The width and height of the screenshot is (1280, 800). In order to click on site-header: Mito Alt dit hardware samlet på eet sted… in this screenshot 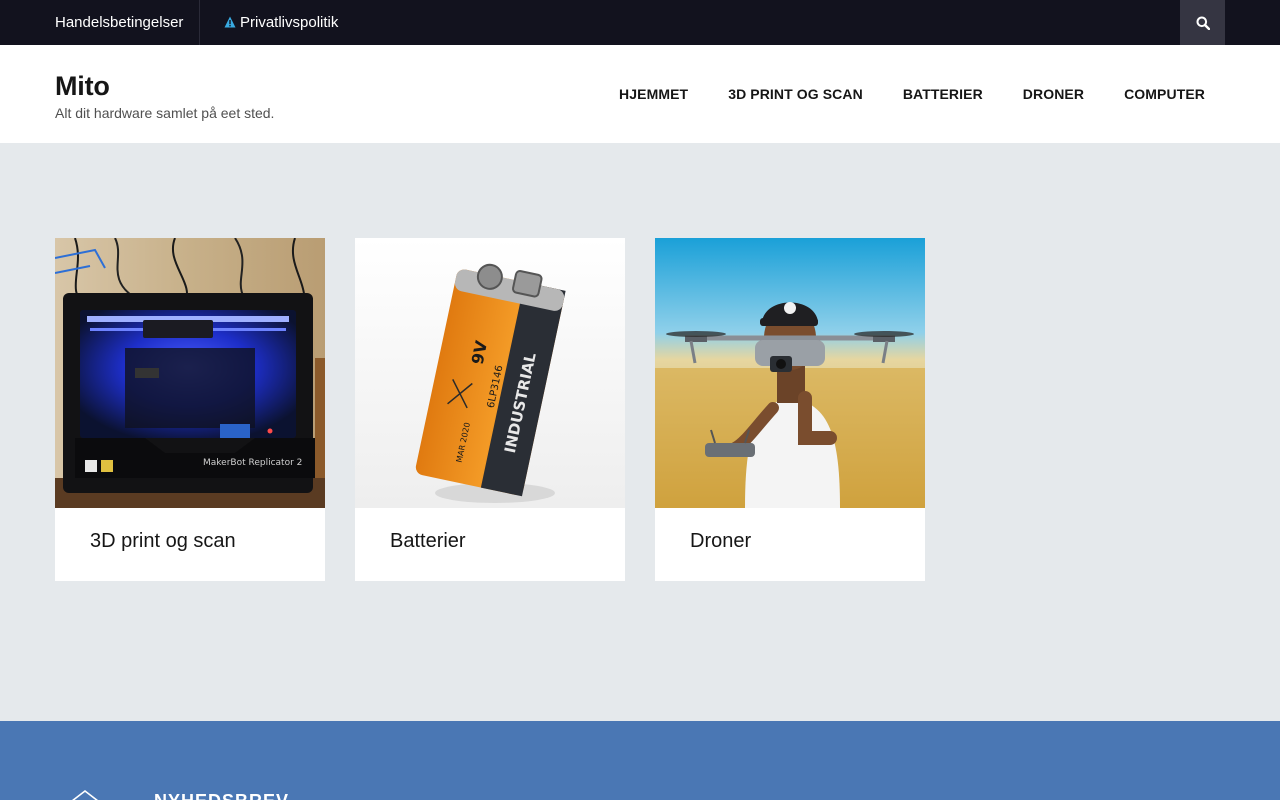, I will do `click(640, 94)`.